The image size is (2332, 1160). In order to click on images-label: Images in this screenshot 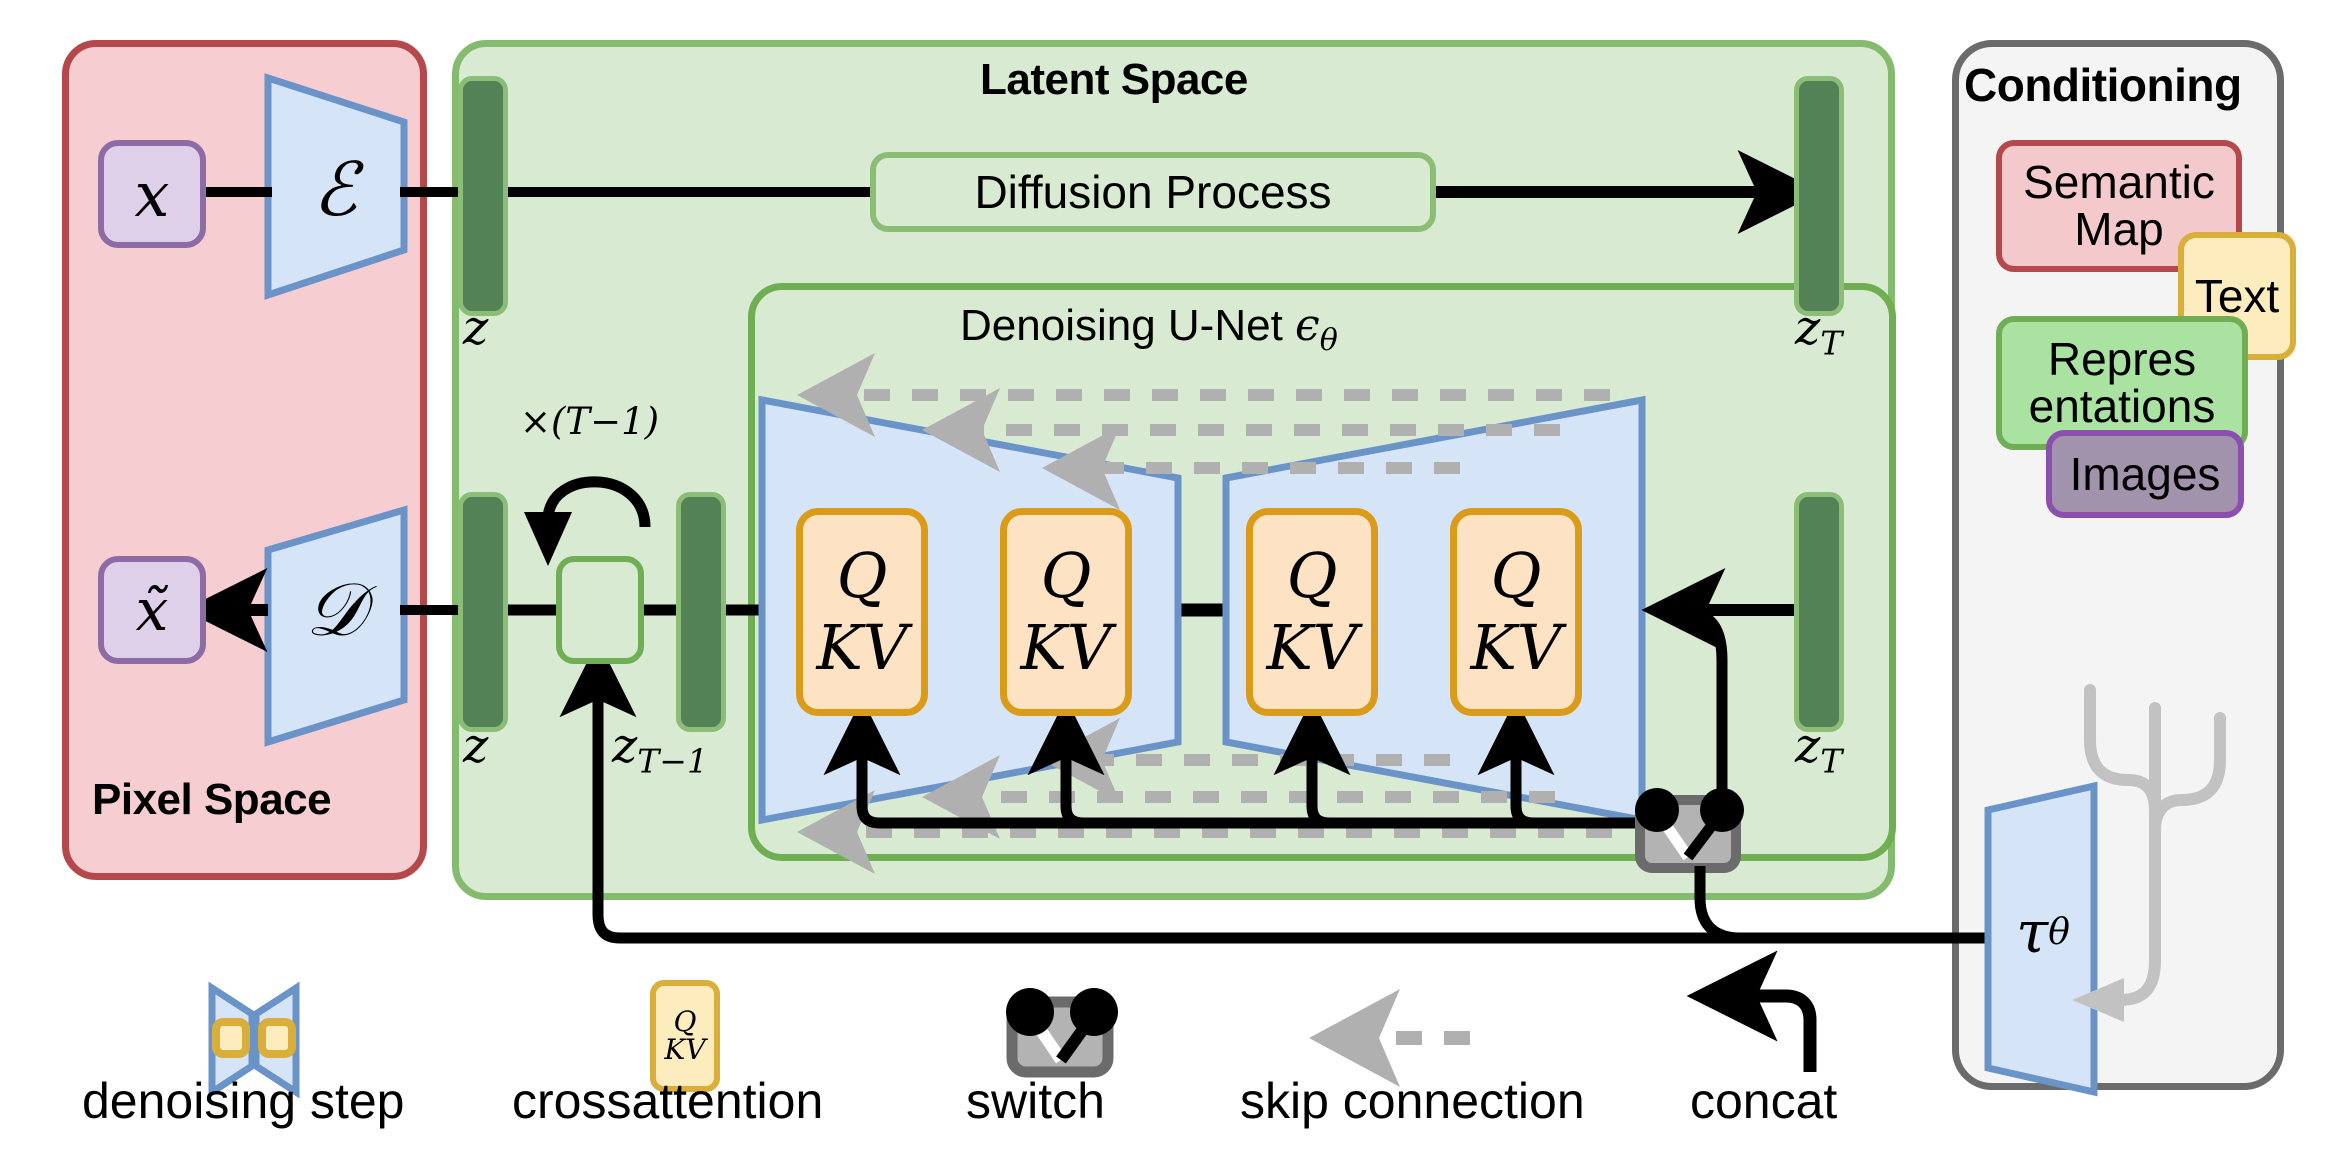, I will do `click(2145, 473)`.